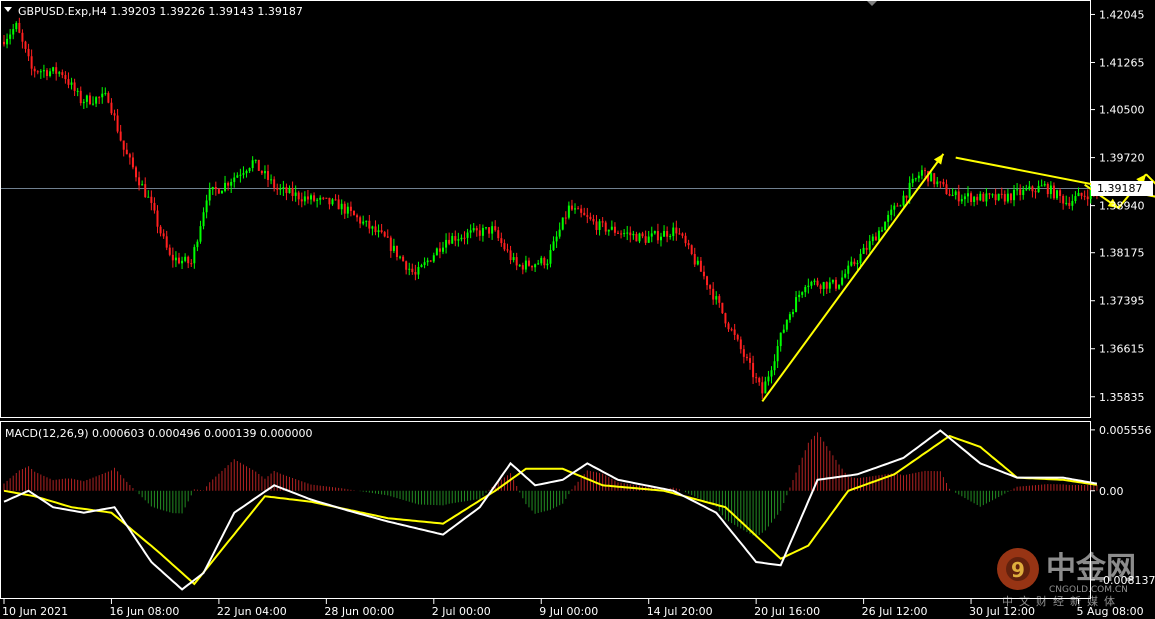 The height and width of the screenshot is (619, 1155). I want to click on time-tick-label: 2 Jul 00:00, so click(461, 611).